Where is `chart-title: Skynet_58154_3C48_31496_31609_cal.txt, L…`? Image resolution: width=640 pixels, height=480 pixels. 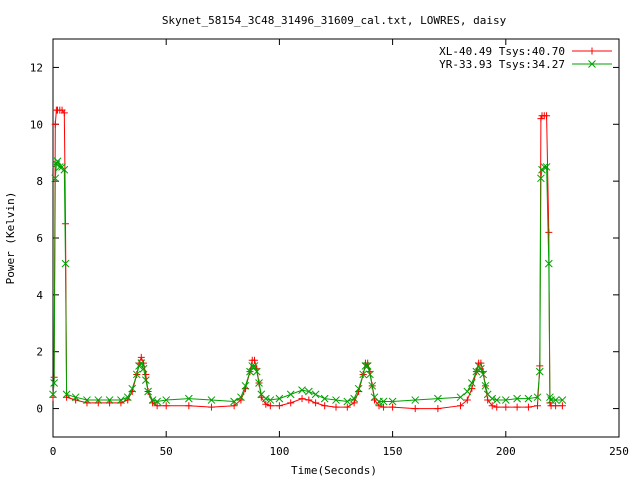 chart-title: Skynet_58154_3C48_31496_31609_cal.txt, L… is located at coordinates (334, 20).